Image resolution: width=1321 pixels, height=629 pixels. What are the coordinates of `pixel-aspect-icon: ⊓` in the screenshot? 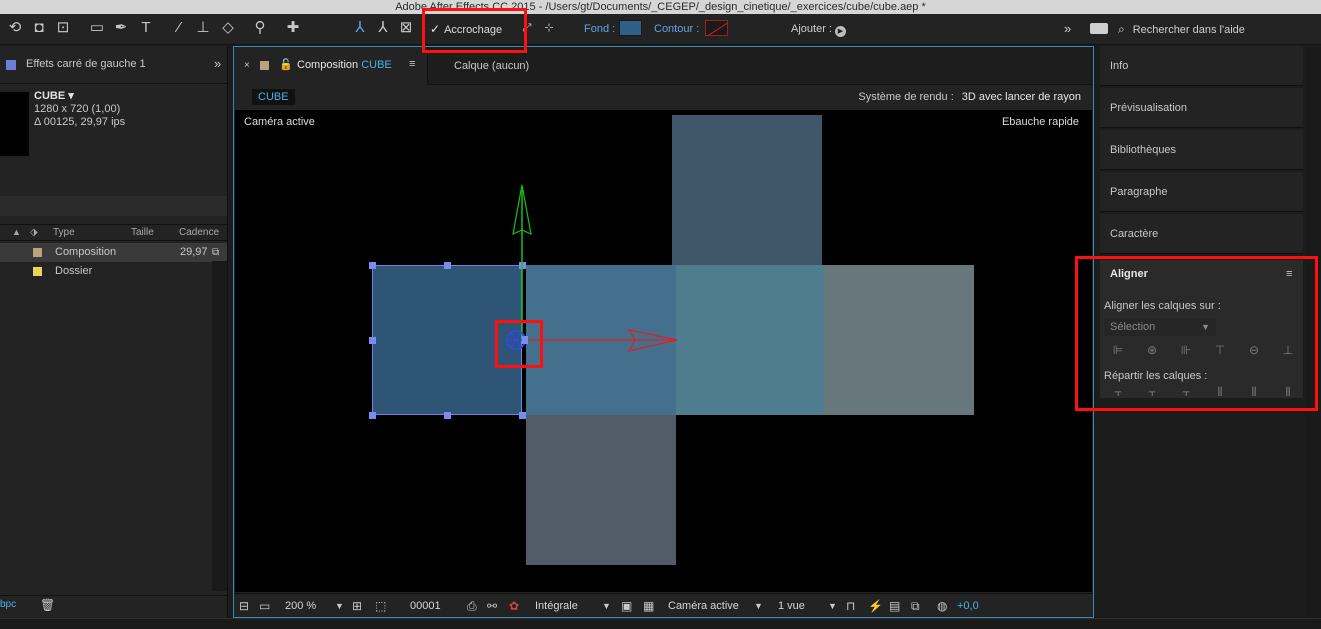 It's located at (850, 606).